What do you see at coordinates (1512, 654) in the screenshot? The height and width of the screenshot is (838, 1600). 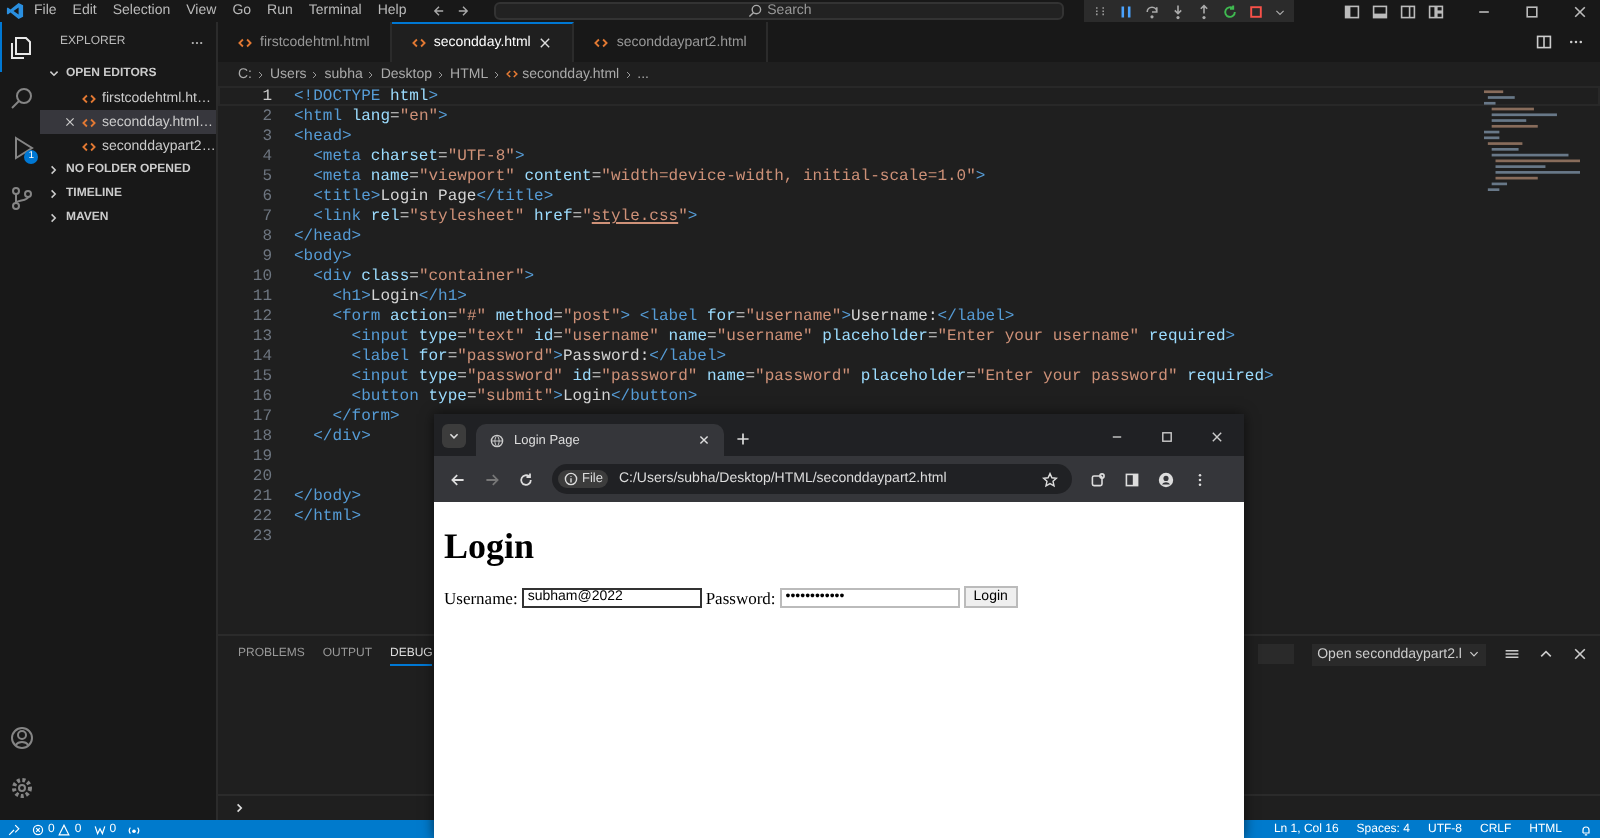 I see `list-icon` at bounding box center [1512, 654].